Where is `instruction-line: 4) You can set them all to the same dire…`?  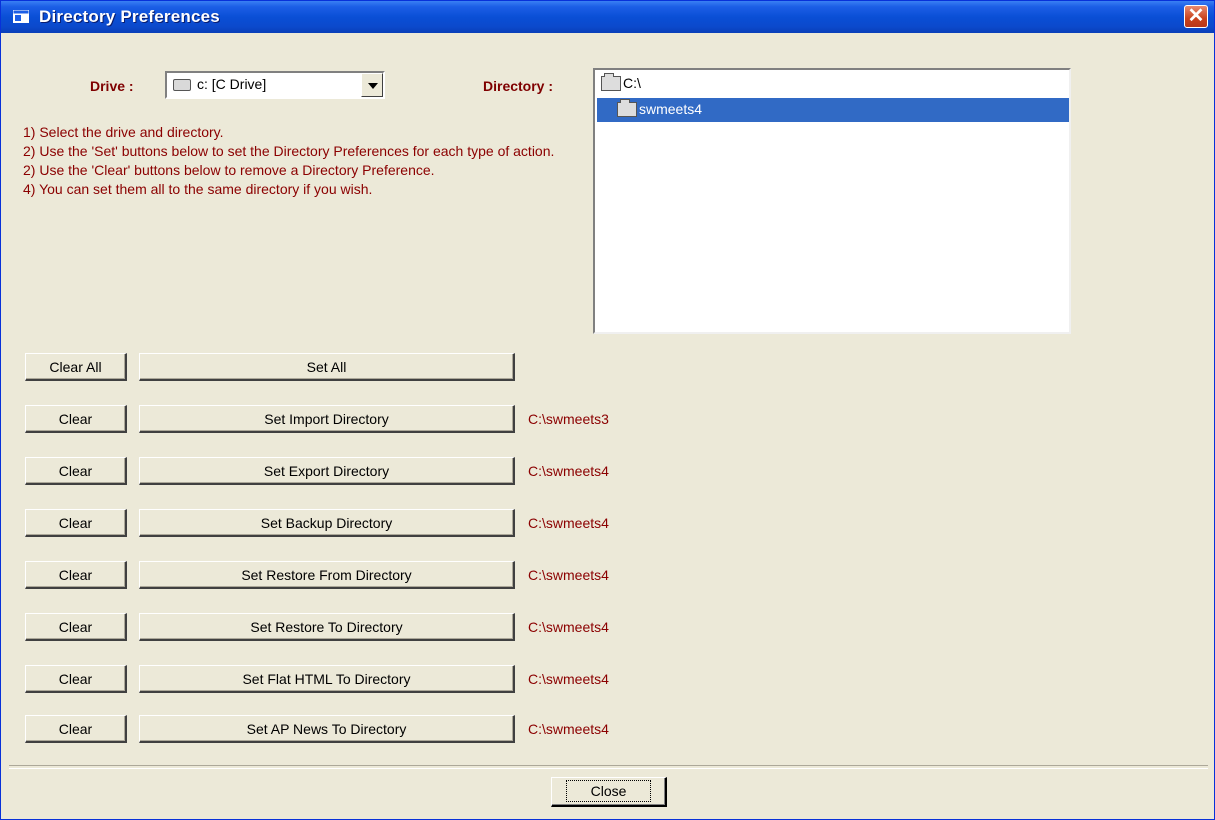 instruction-line: 4) You can set them all to the same dire… is located at coordinates (198, 189).